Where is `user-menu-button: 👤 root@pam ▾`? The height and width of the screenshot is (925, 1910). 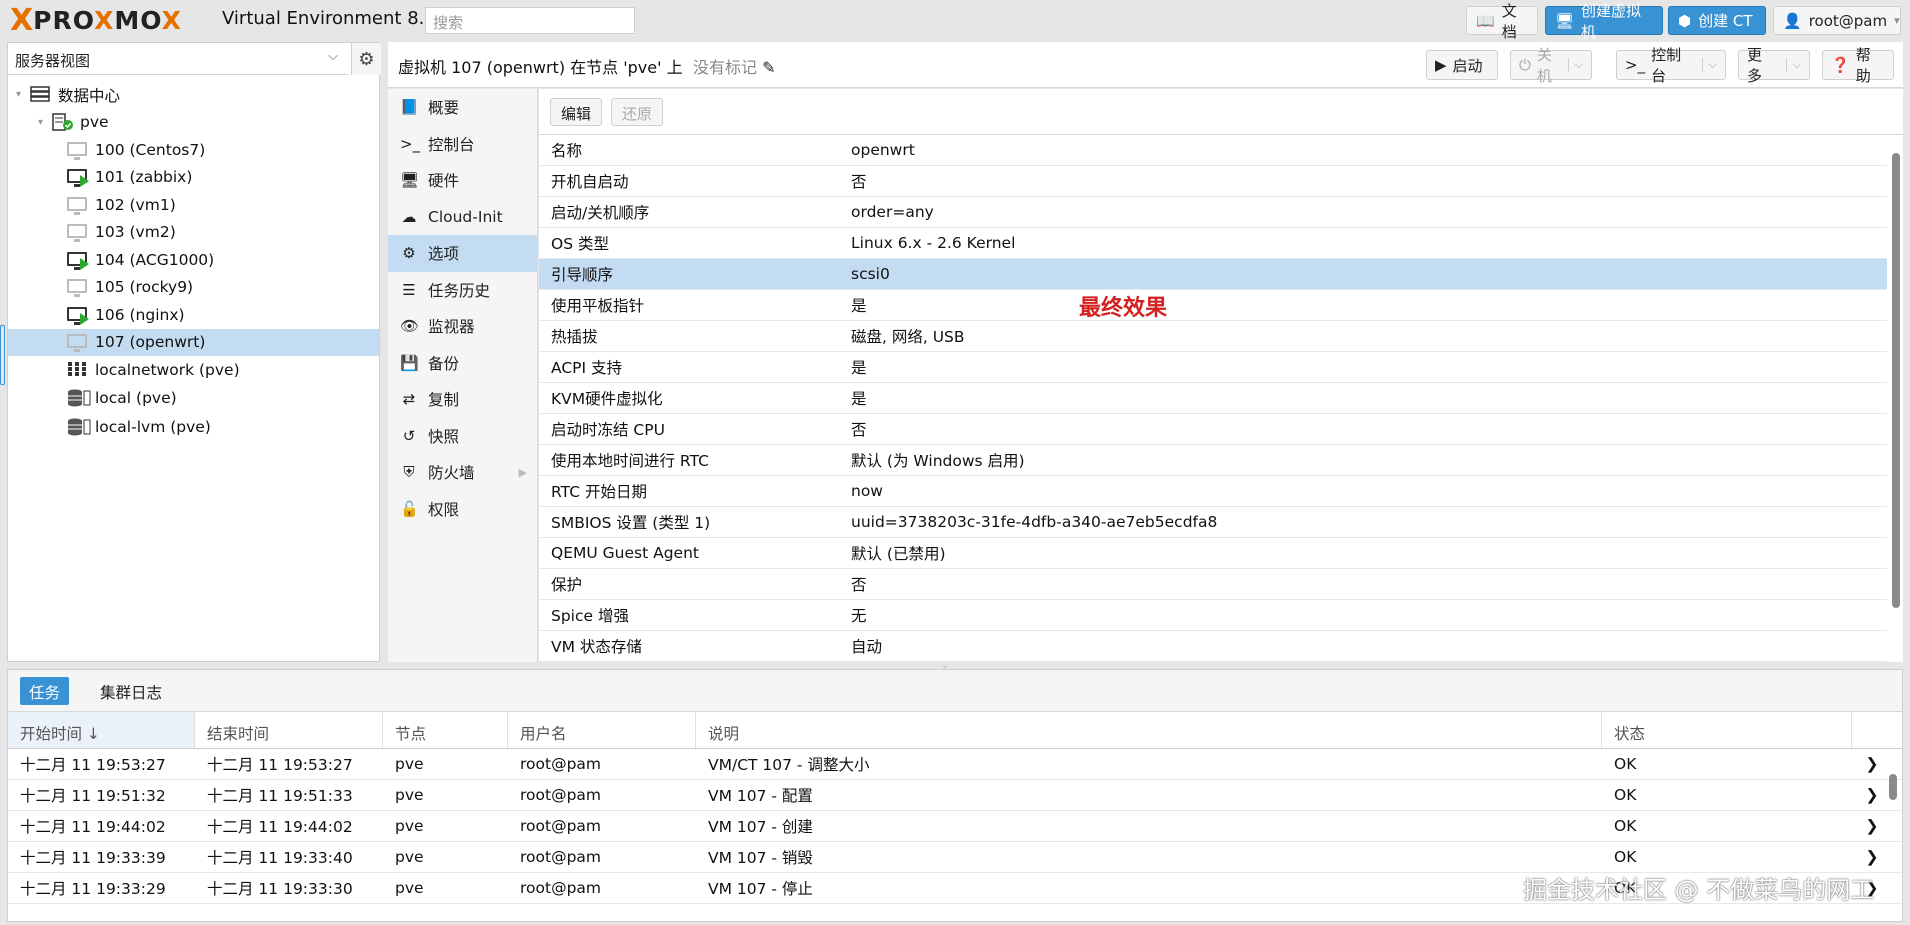
user-menu-button: 👤 root@pam ▾ is located at coordinates (1837, 20).